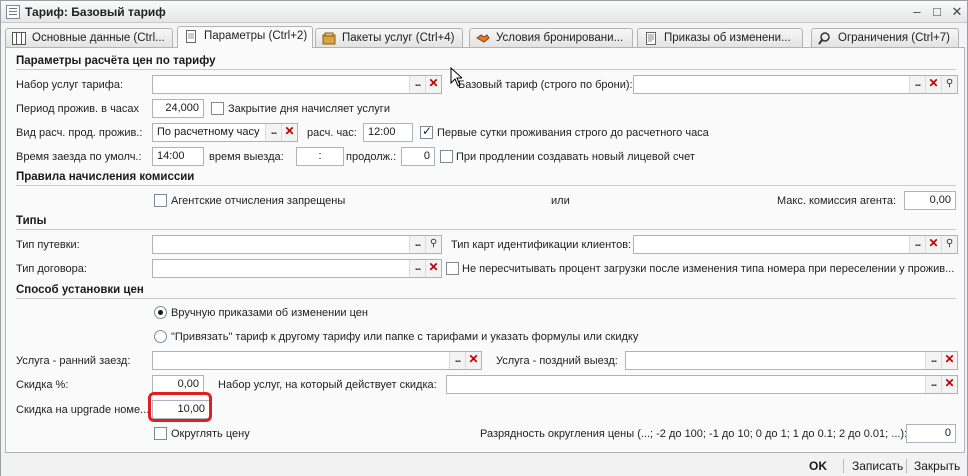 Image resolution: width=968 pixels, height=476 pixels. Describe the element at coordinates (937, 12) in the screenshot. I see `maximize-button: □` at that location.